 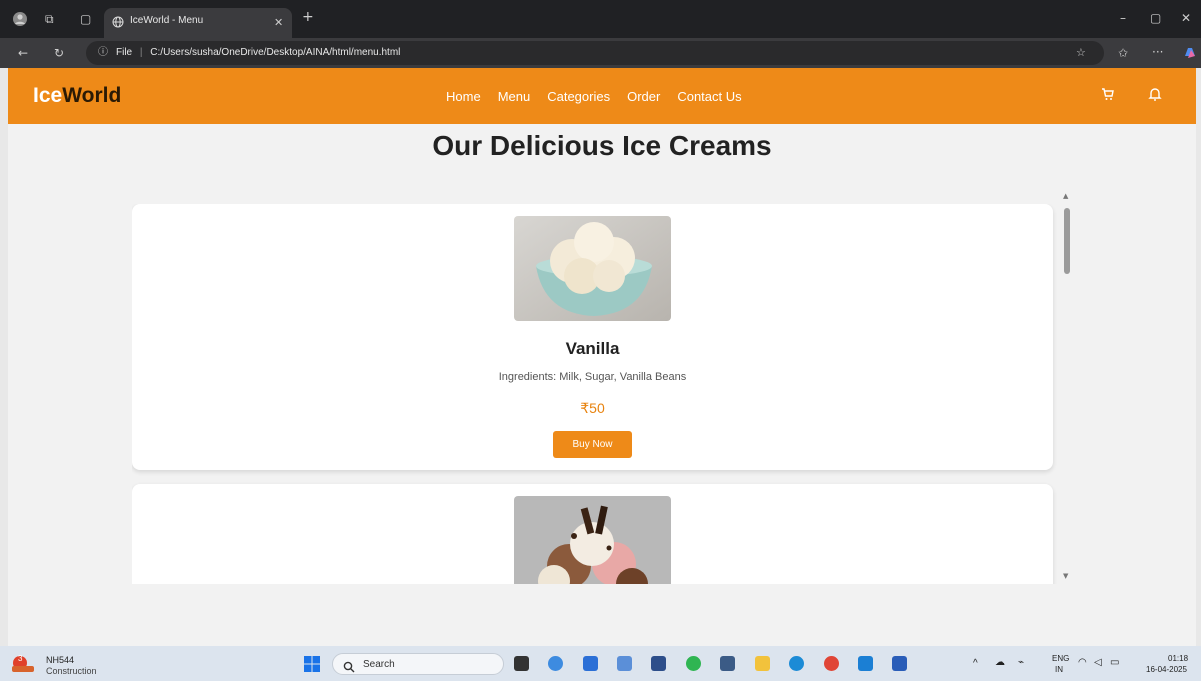 What do you see at coordinates (1114, 662) in the screenshot?
I see `battery-icon: ▭` at bounding box center [1114, 662].